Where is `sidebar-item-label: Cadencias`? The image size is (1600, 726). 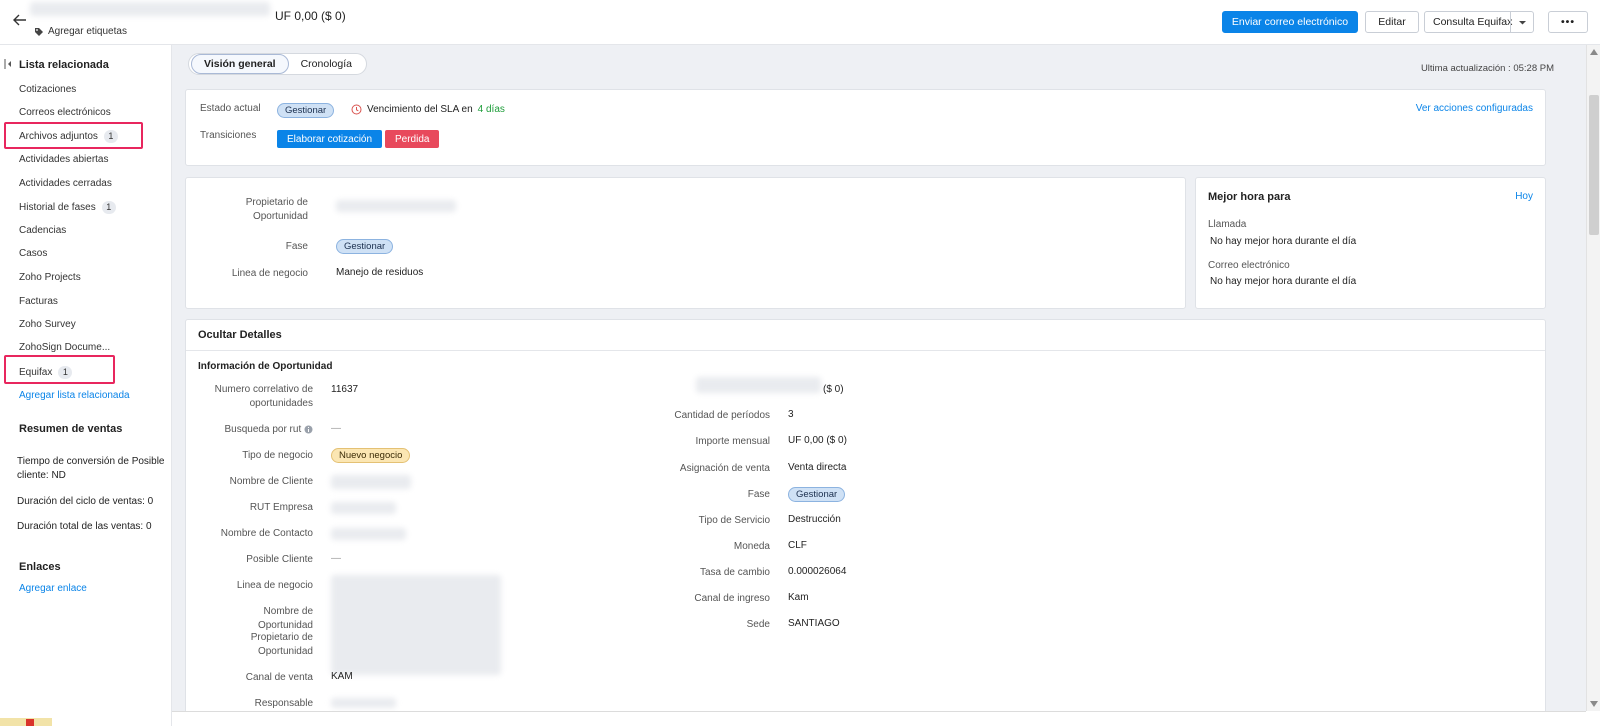
sidebar-item-label: Cadencias is located at coordinates (43, 230).